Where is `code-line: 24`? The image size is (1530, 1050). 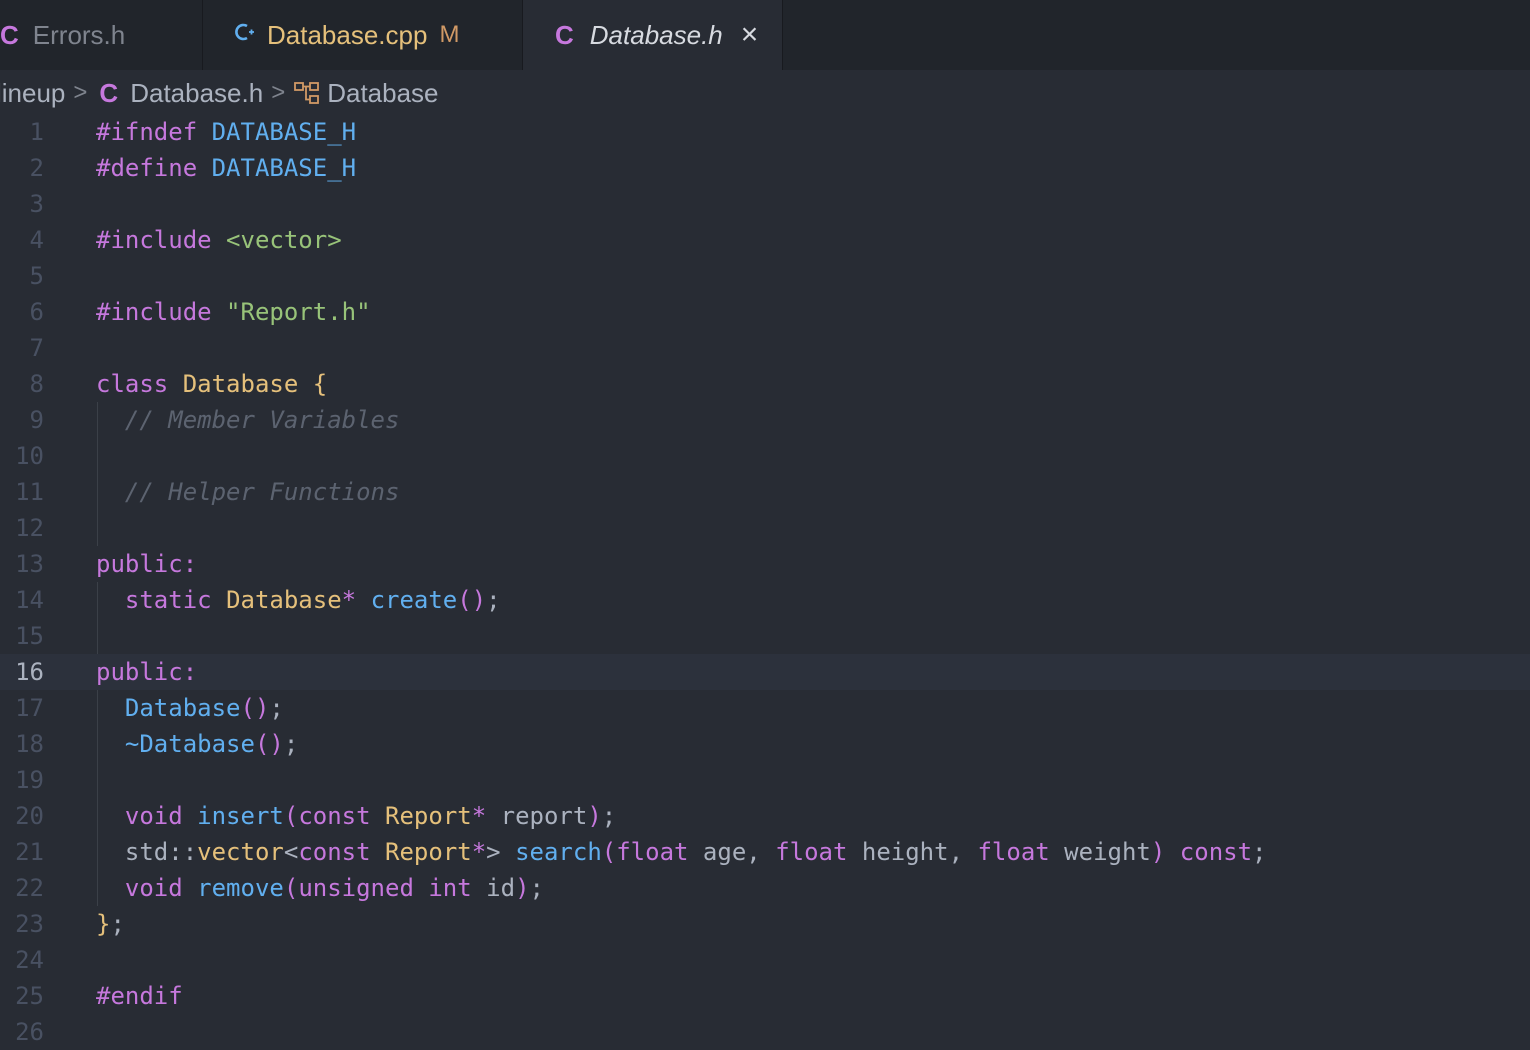
code-line: 24 is located at coordinates (765, 960).